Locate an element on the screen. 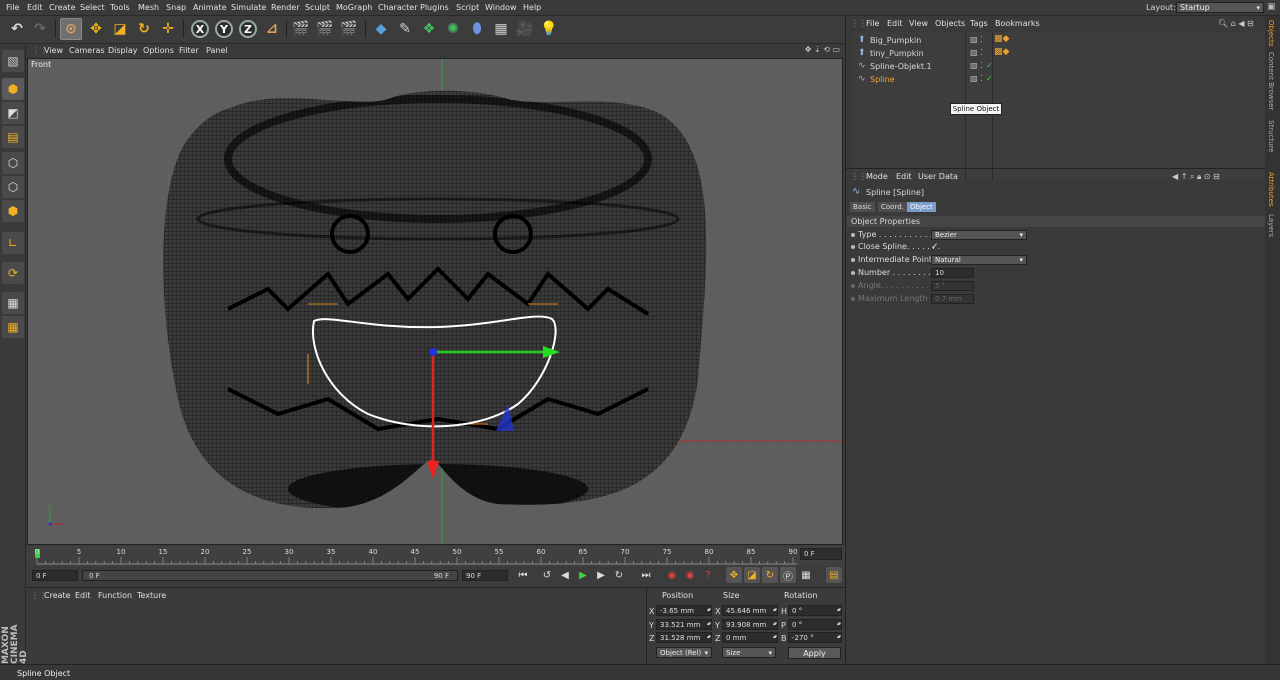  play-icon: ▶ is located at coordinates (583, 575).